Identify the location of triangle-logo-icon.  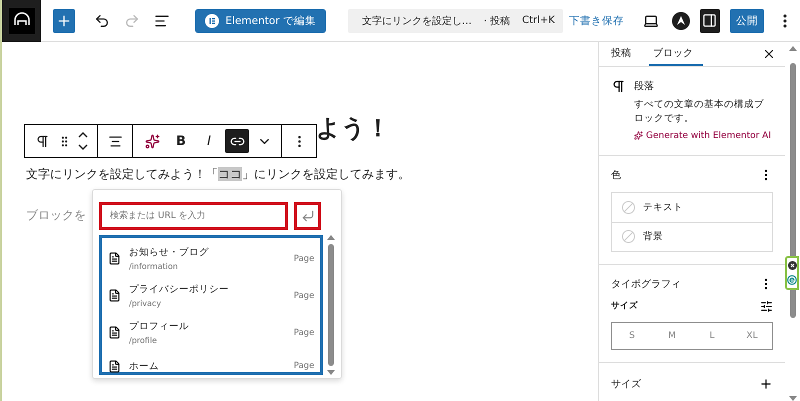
(681, 21).